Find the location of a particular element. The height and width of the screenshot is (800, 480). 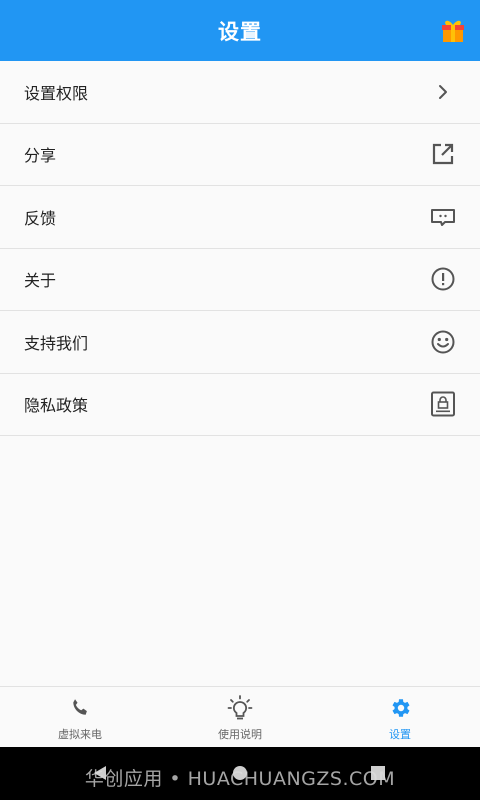

privacy-lock-document-icon is located at coordinates (443, 404).